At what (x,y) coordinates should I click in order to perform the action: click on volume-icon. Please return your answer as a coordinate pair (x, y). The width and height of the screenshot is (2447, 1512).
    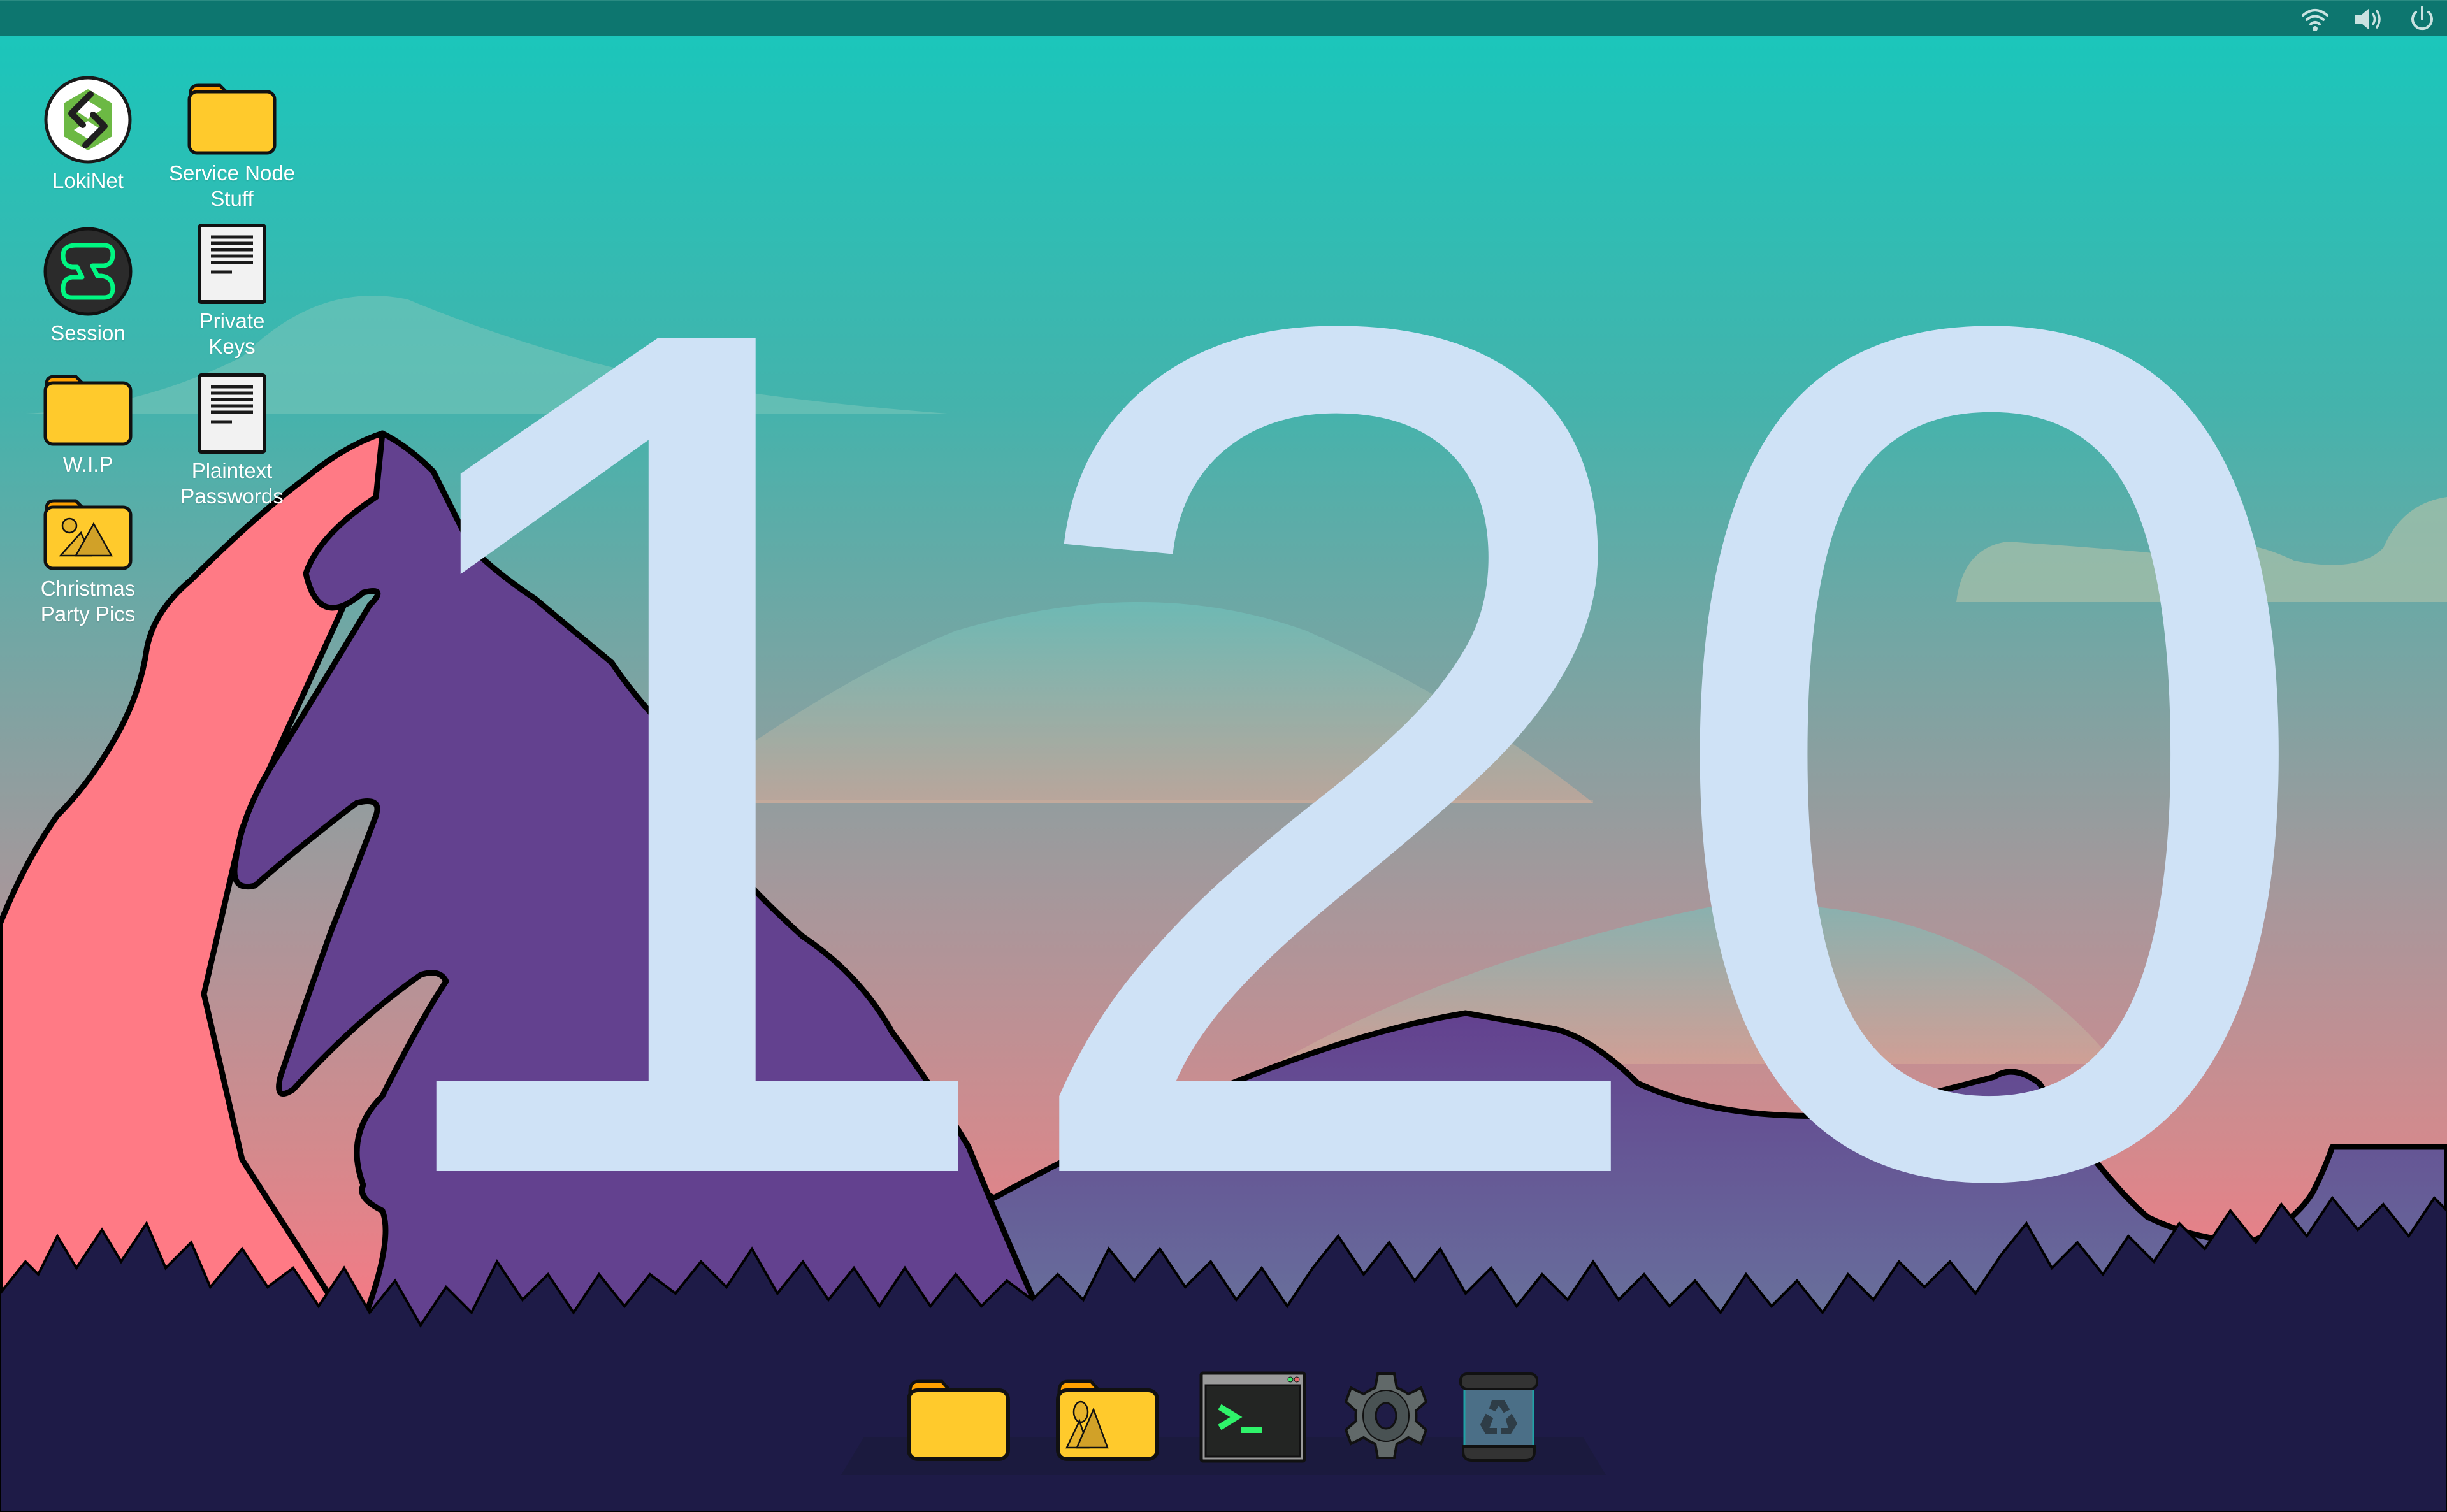
    Looking at the image, I should click on (2369, 19).